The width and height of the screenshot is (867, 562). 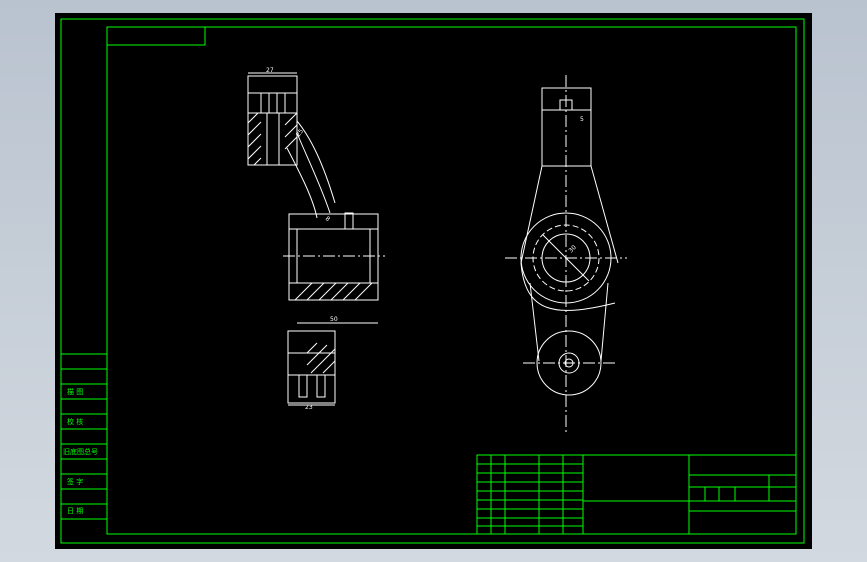 What do you see at coordinates (309, 407) in the screenshot?
I see `dim-bottom-width: 23` at bounding box center [309, 407].